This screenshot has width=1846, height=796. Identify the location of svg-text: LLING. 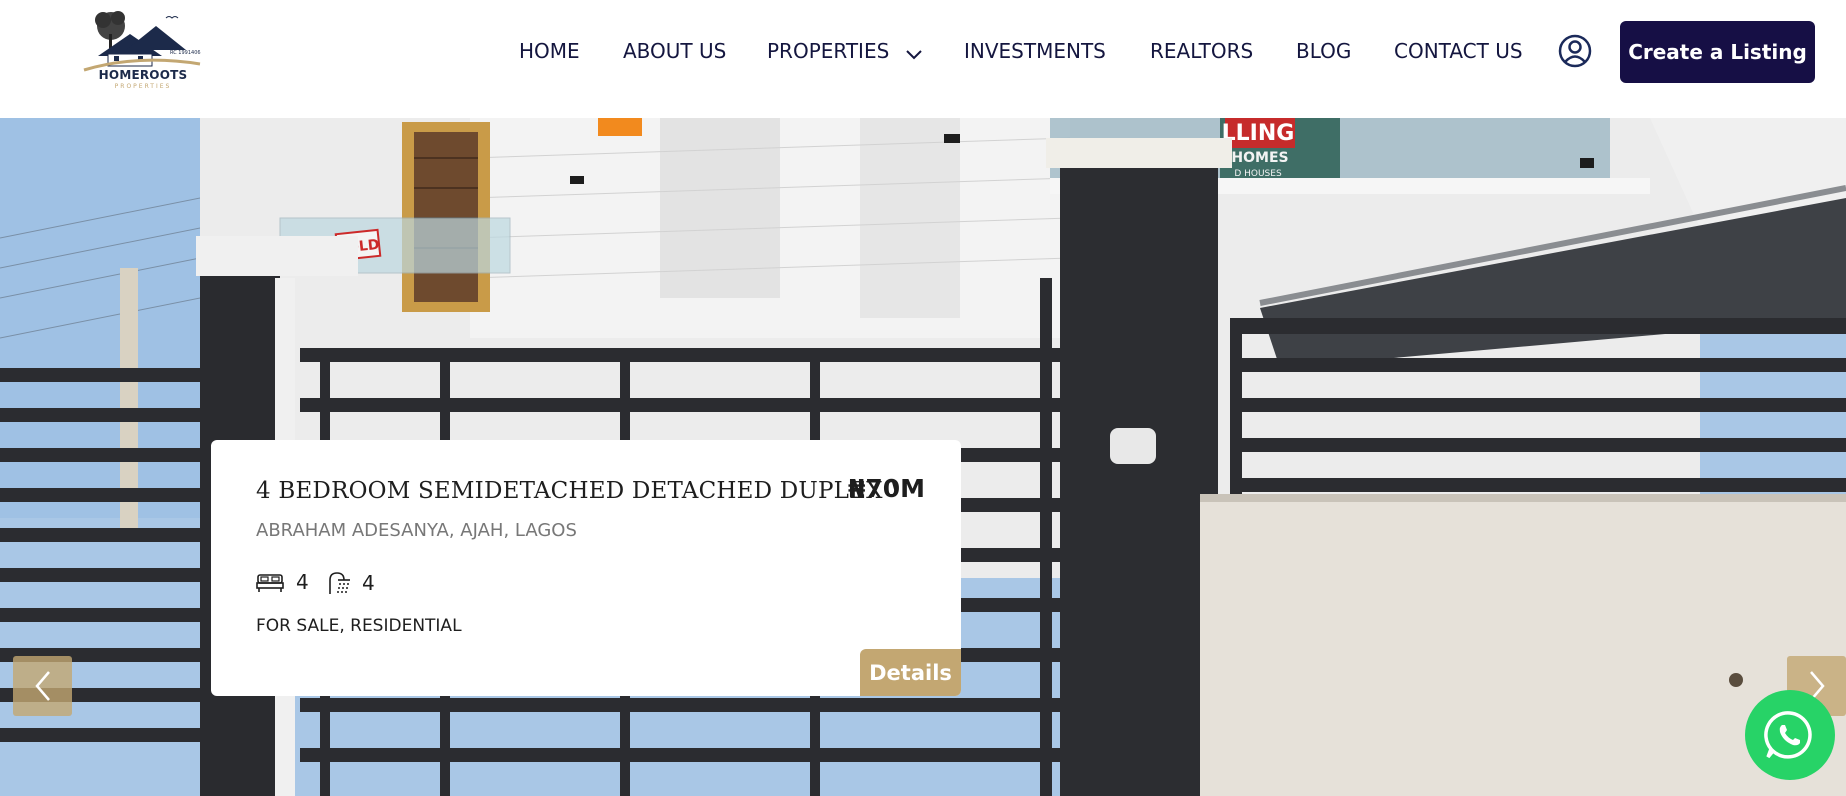
(1258, 133).